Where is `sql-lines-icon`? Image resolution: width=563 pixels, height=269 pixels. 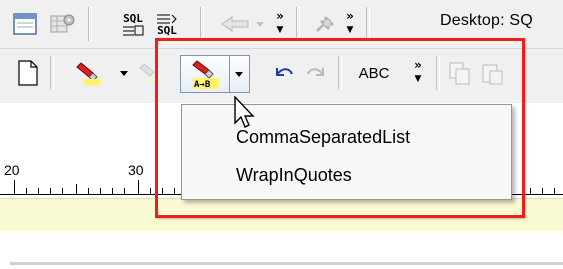
sql-lines-icon is located at coordinates (133, 30).